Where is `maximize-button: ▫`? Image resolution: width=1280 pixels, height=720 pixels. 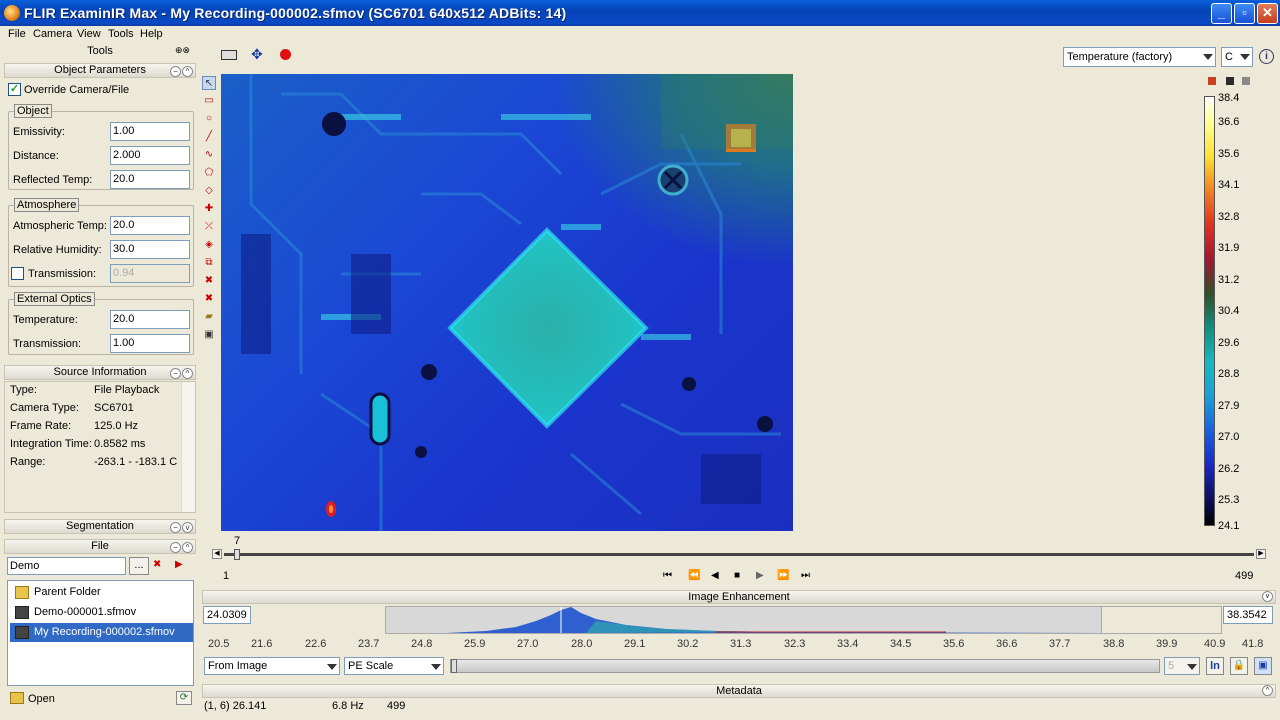 maximize-button: ▫ is located at coordinates (1244, 13).